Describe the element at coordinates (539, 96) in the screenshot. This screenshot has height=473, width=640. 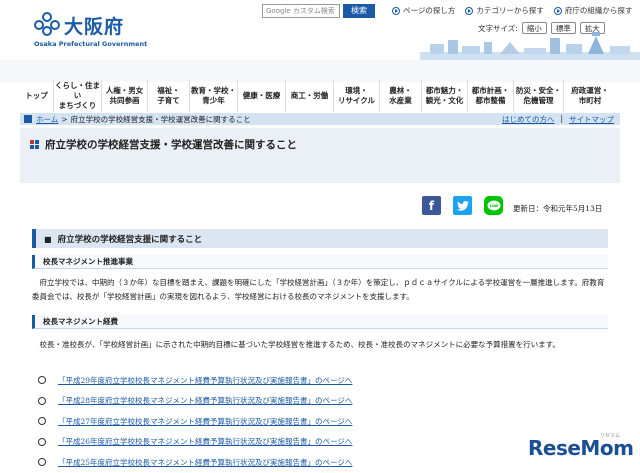
I see `nav-item-disaster: 防災・安全・ 危機管理` at that location.